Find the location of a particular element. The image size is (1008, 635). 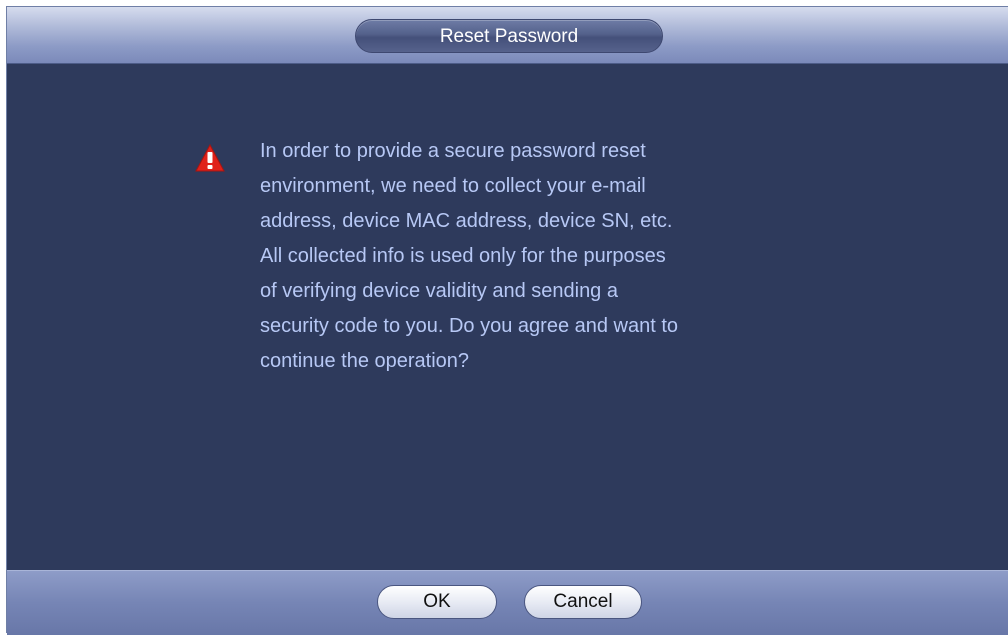

title-bar: Reset Password is located at coordinates (507, 35).